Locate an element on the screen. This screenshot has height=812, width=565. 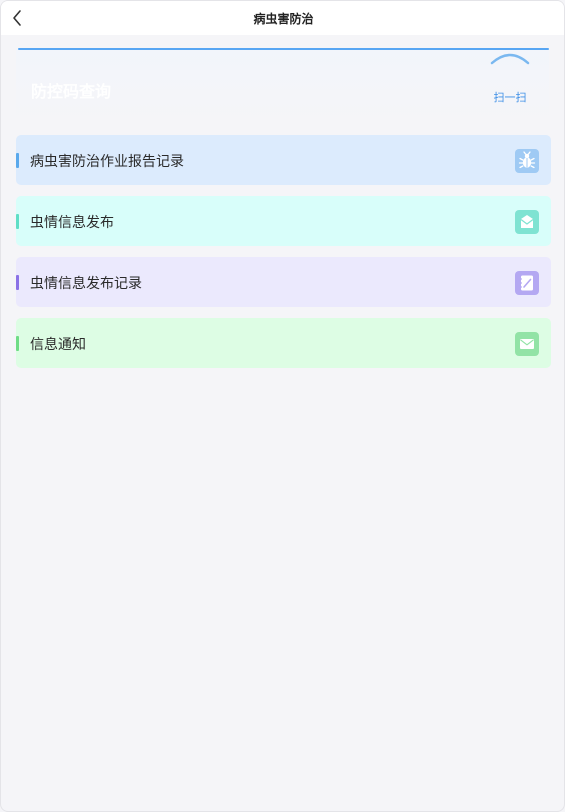
banner-accent-line is located at coordinates (283, 49).